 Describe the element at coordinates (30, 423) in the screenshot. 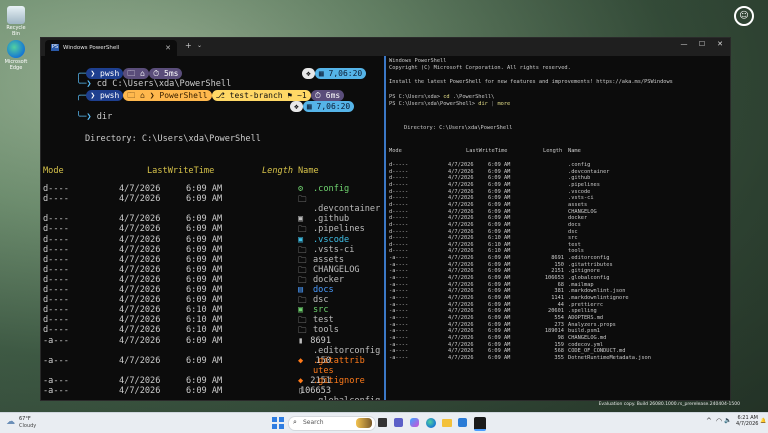

I see `weather-widget: ☁ 67°F Cloudy` at that location.